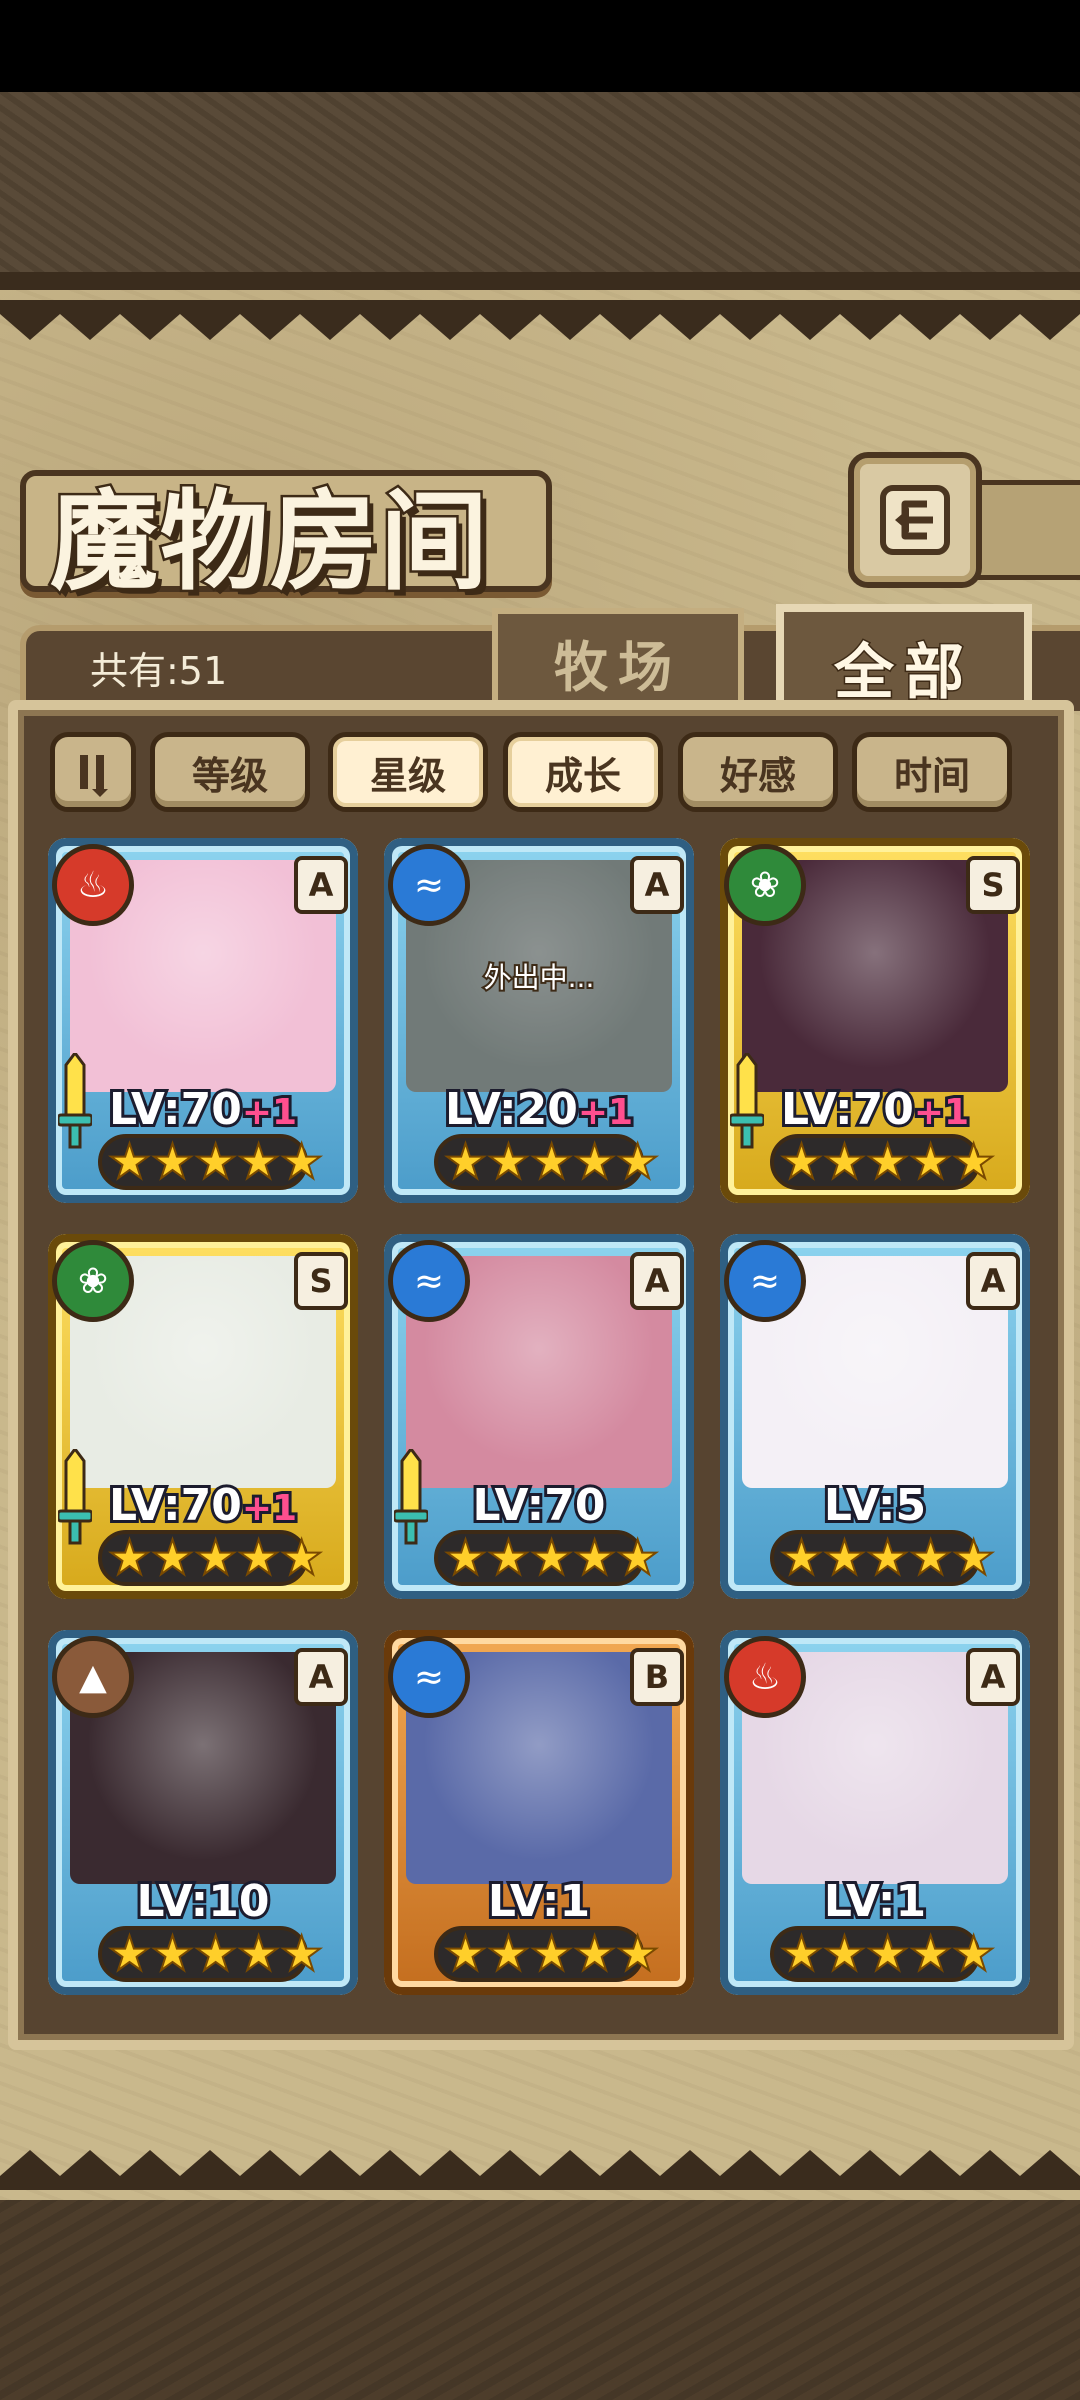  What do you see at coordinates (932, 772) in the screenshot?
I see `sort-by-time-button: 时间` at bounding box center [932, 772].